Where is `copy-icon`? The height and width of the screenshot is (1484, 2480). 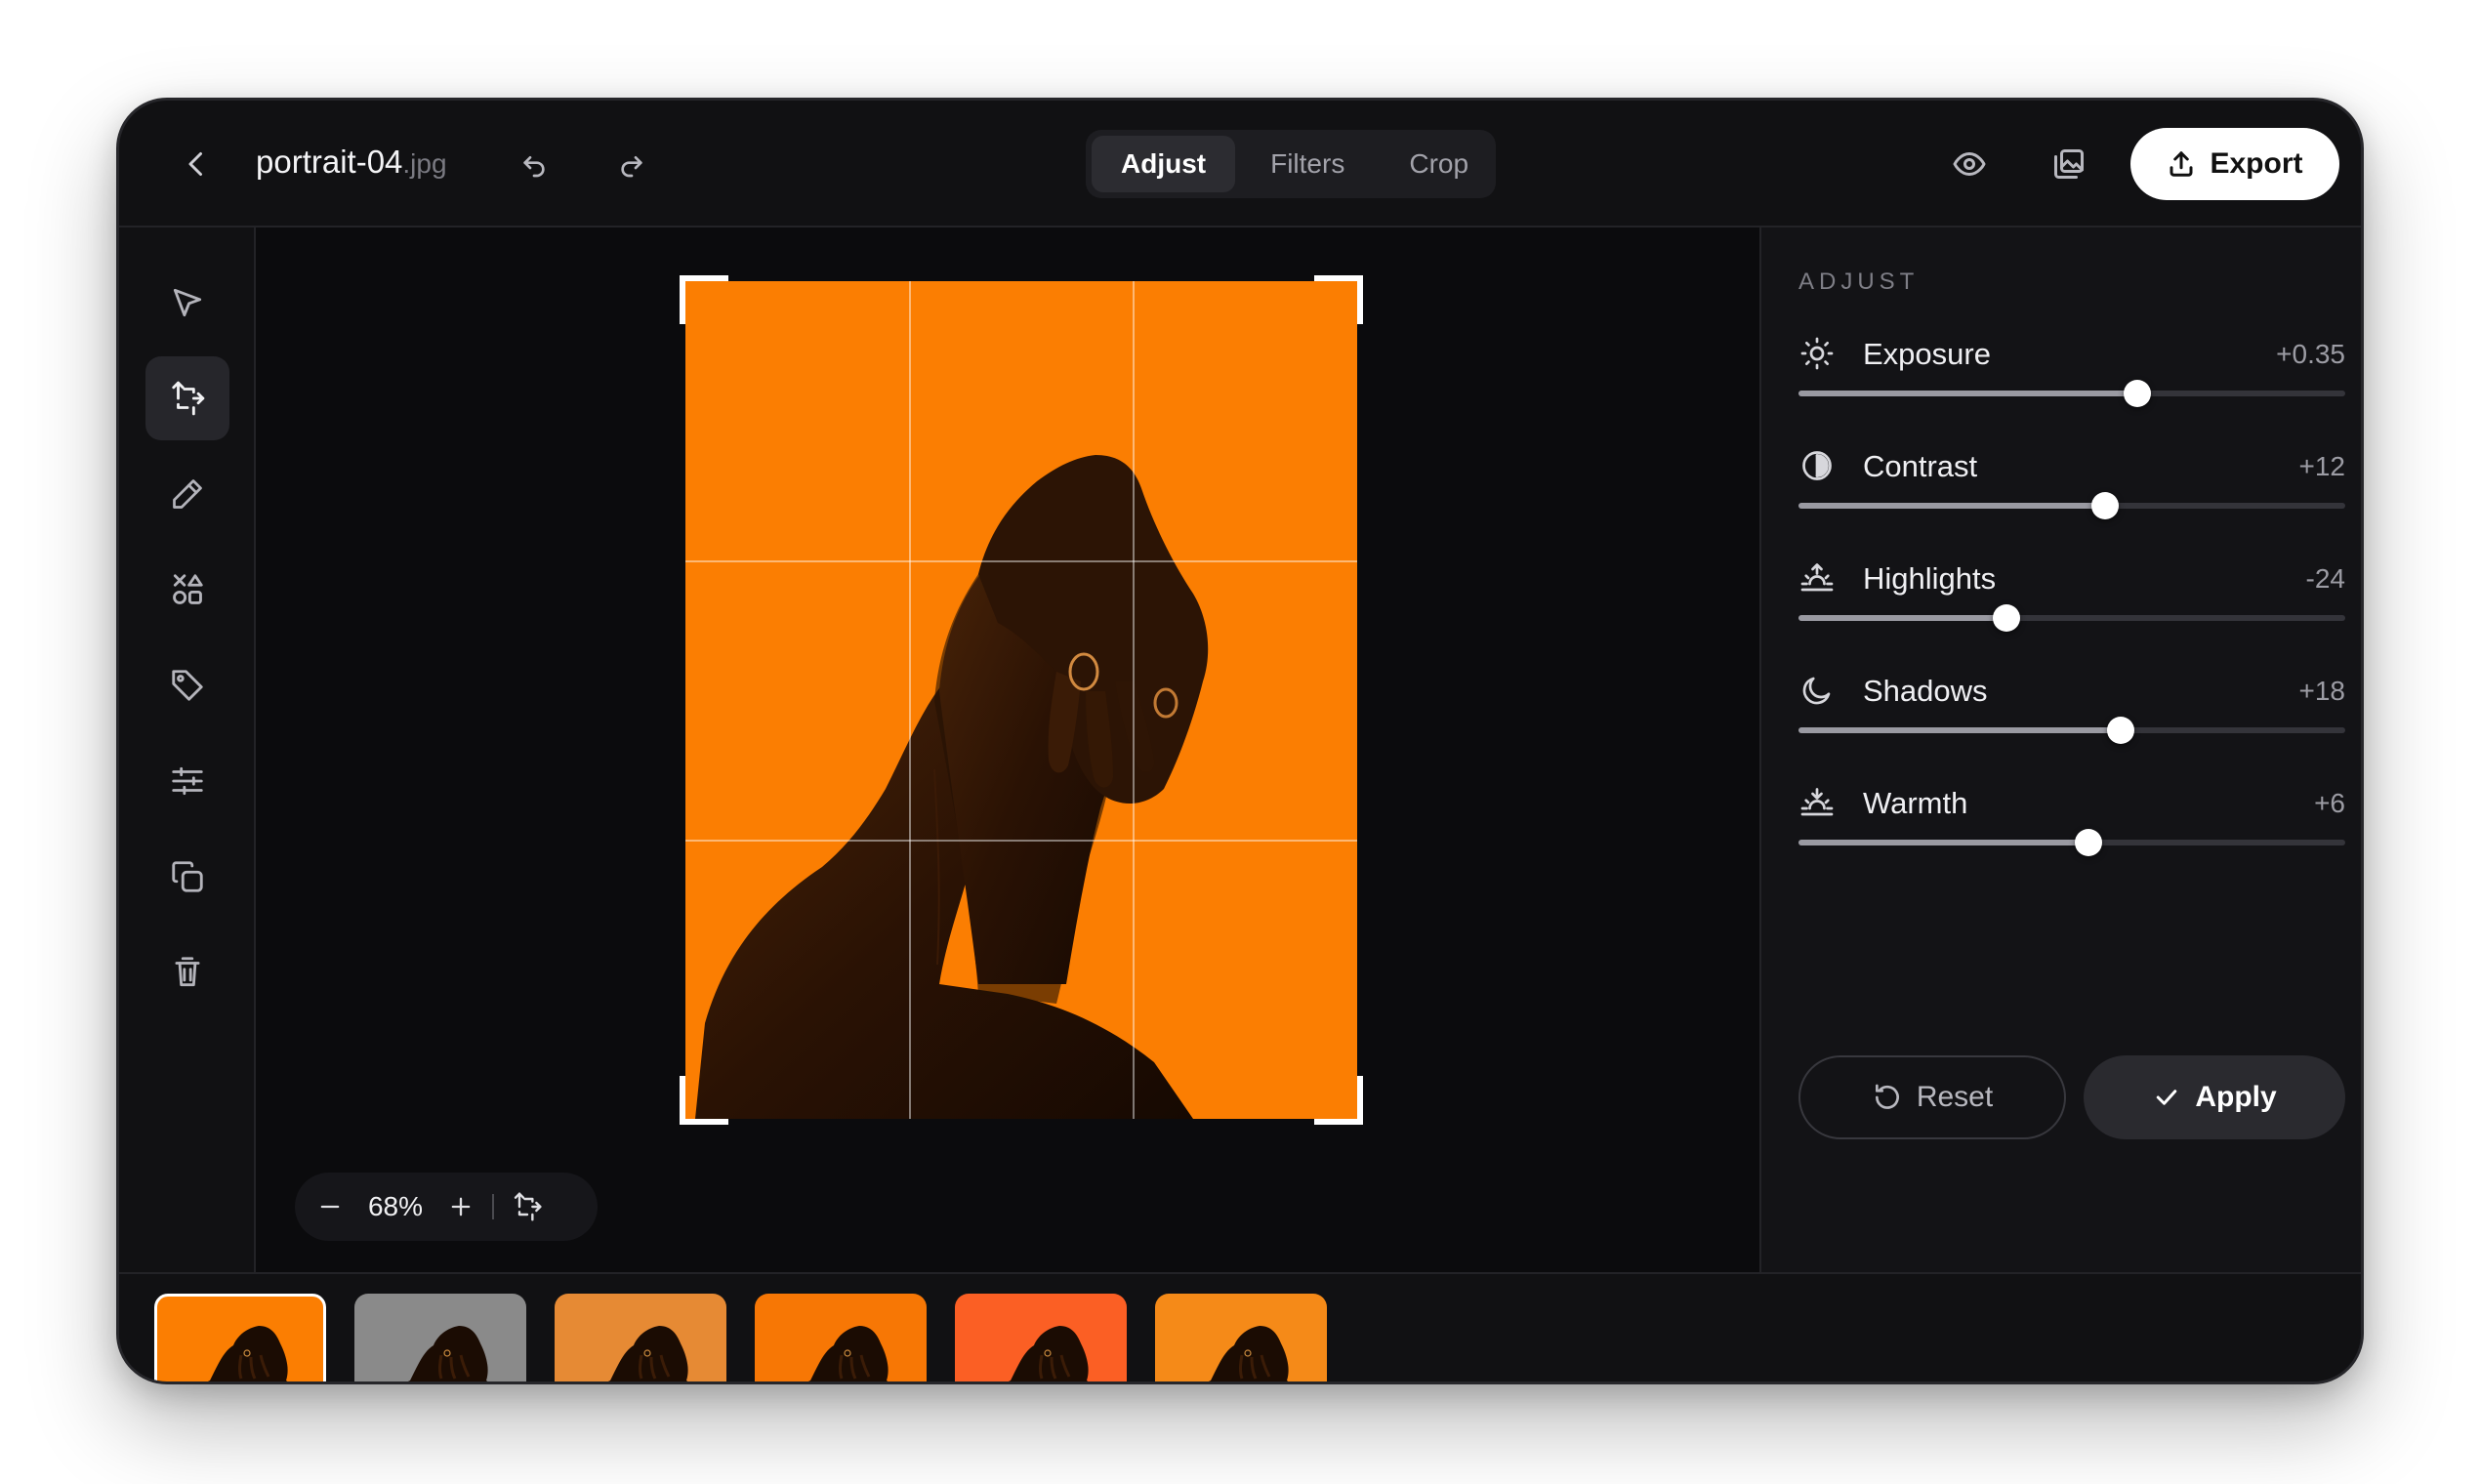 copy-icon is located at coordinates (187, 877).